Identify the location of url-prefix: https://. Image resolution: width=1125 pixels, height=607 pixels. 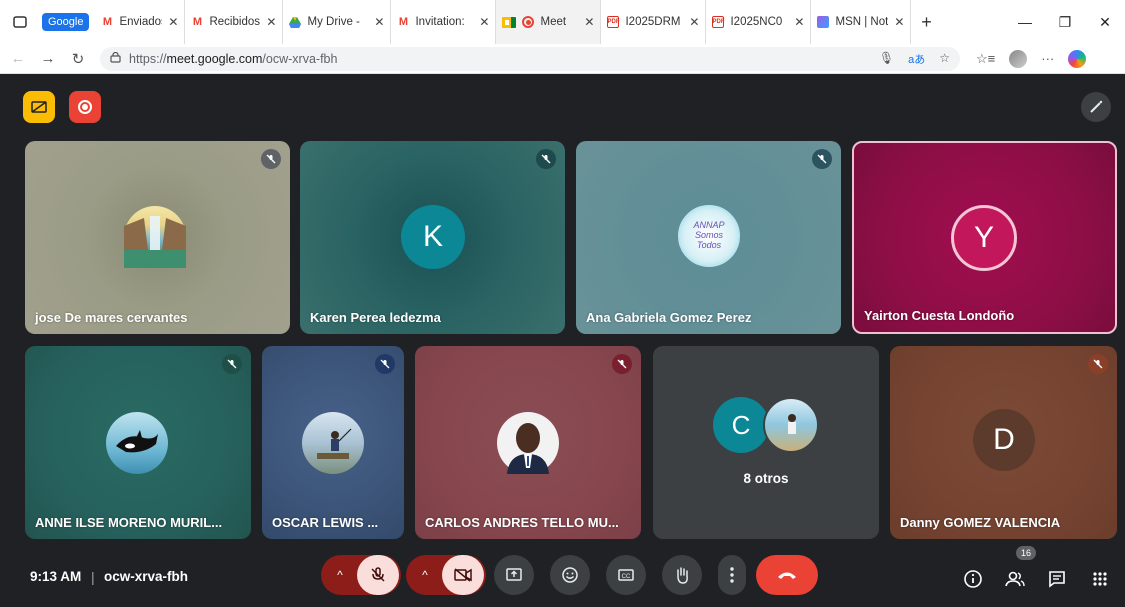
(148, 58).